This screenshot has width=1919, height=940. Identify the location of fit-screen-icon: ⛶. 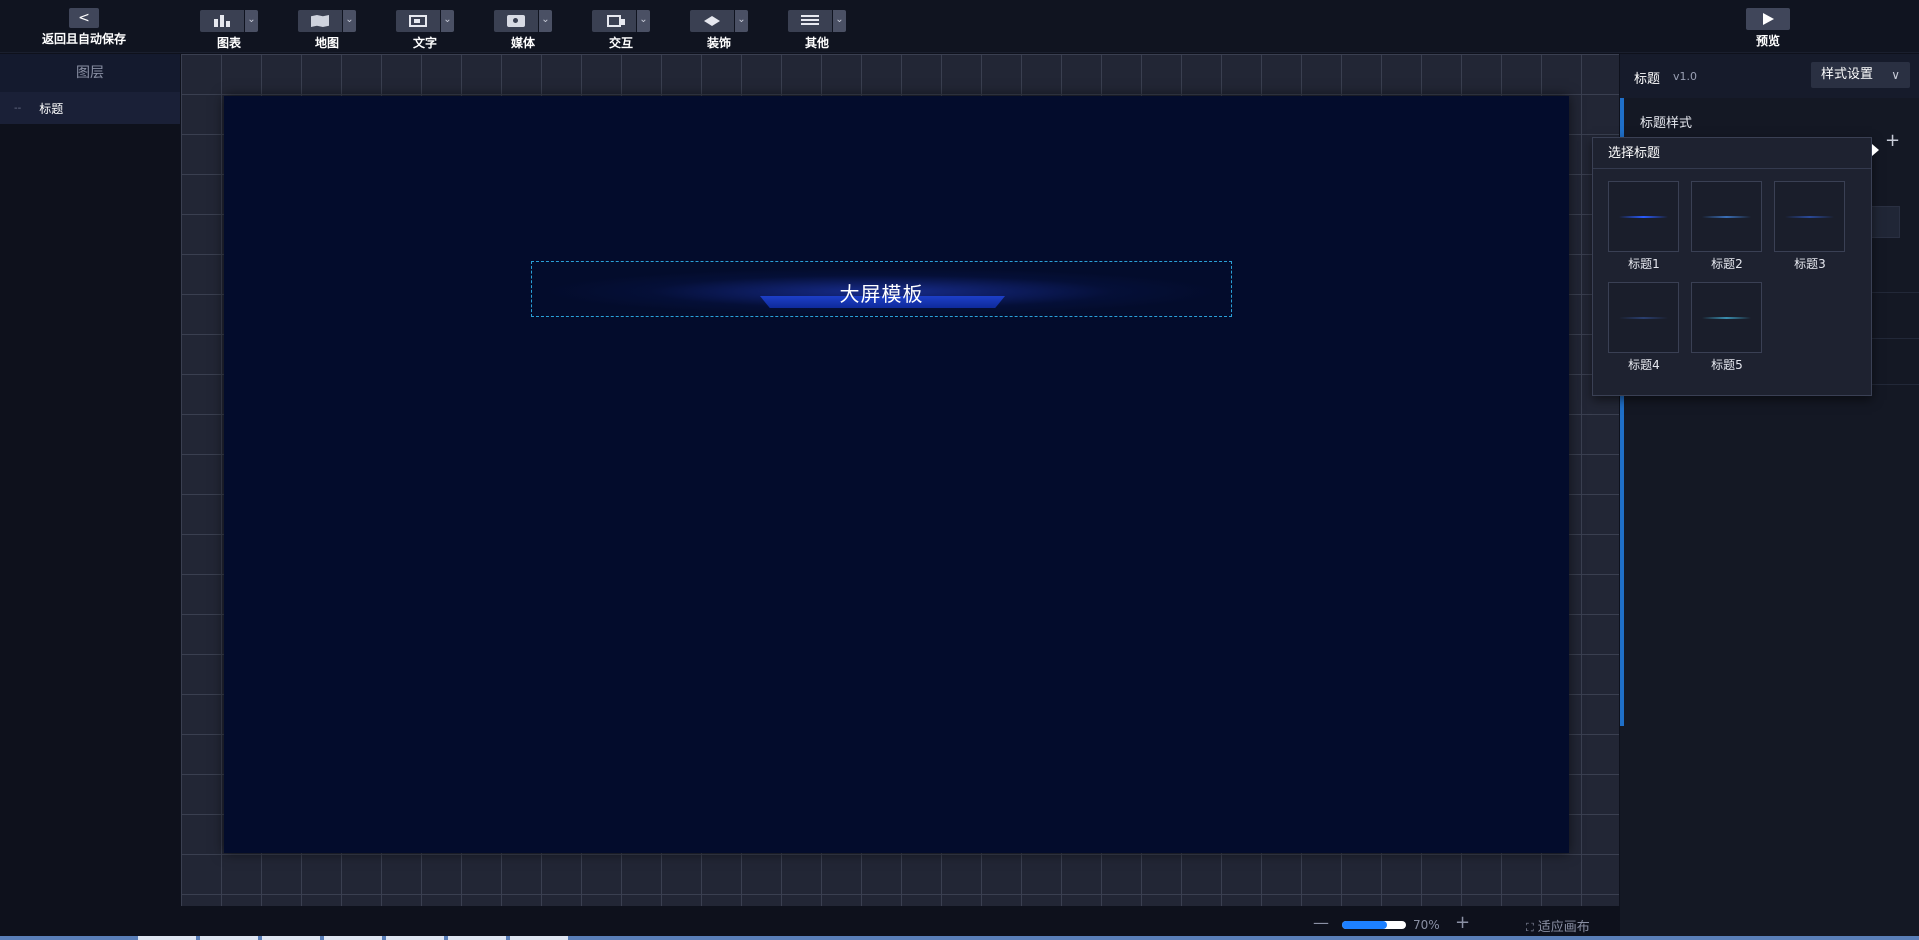
(1530, 927).